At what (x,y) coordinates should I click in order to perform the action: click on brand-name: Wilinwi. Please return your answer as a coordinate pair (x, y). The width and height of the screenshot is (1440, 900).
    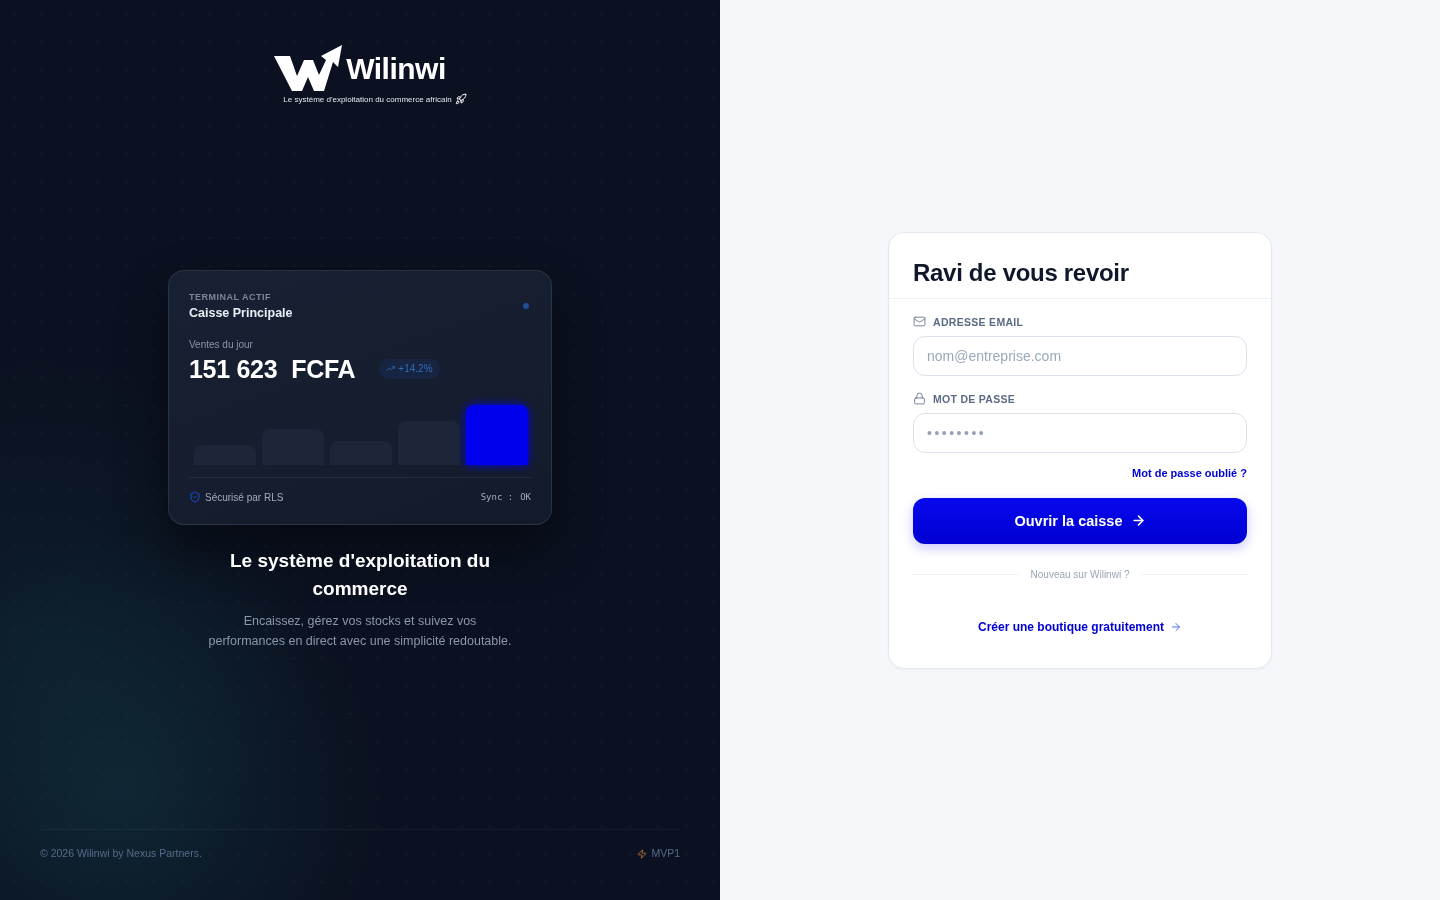
    Looking at the image, I should click on (396, 69).